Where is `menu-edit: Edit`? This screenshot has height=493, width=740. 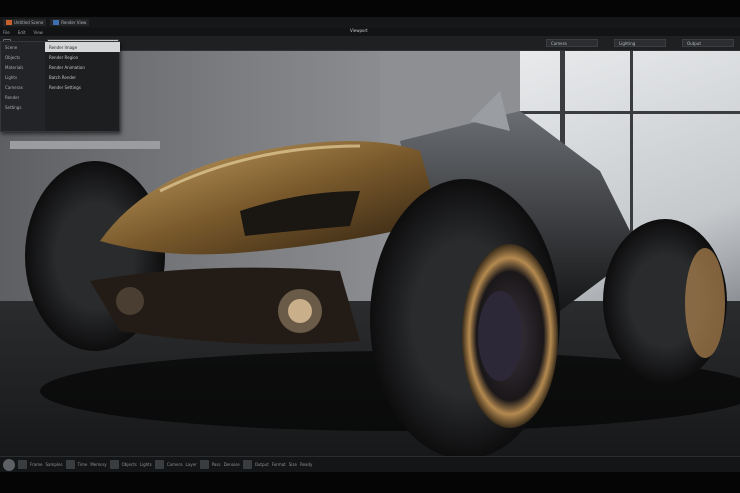
menu-edit: Edit is located at coordinates (22, 32).